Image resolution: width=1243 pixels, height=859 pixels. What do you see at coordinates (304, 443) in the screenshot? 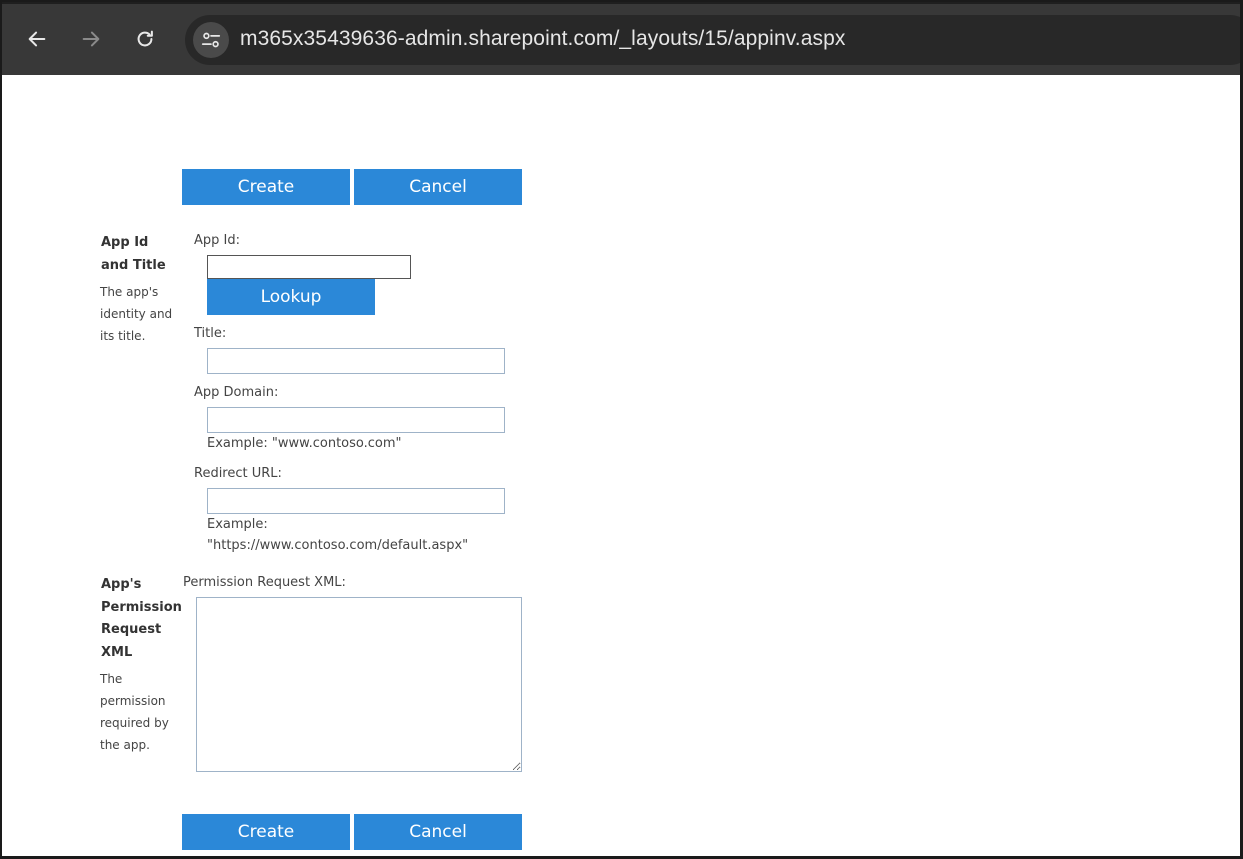
I see `app-domain-example: Example: "www.contoso.com"` at bounding box center [304, 443].